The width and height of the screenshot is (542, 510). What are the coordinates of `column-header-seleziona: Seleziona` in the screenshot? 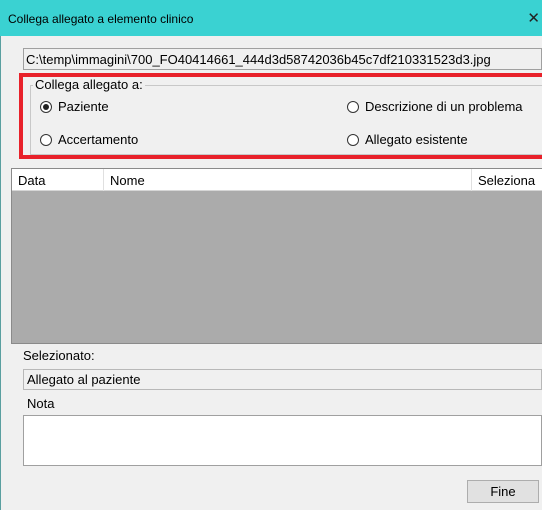 It's located at (507, 180).